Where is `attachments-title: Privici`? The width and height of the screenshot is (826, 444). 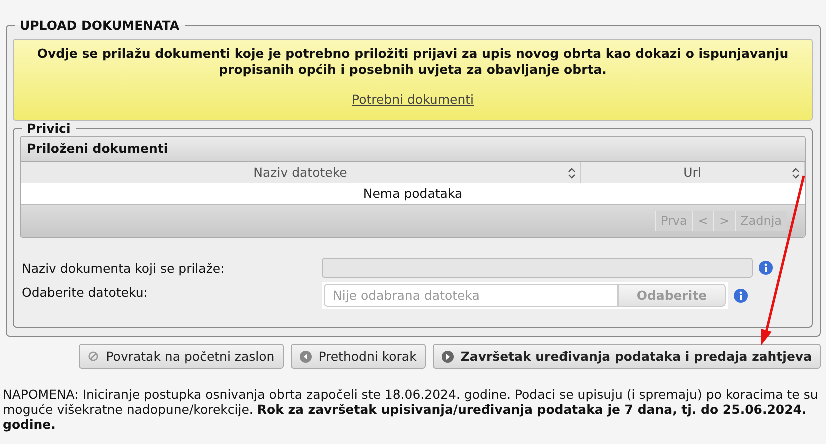
attachments-title: Privici is located at coordinates (49, 128).